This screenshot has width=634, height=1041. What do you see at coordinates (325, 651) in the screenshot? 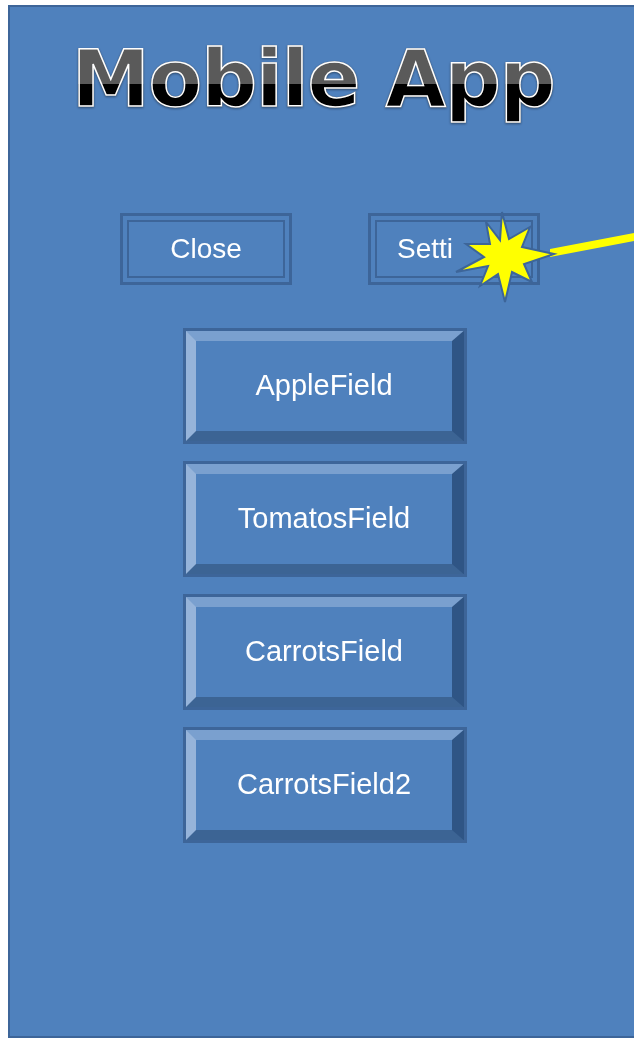
I see `field-button: CarrotsField` at bounding box center [325, 651].